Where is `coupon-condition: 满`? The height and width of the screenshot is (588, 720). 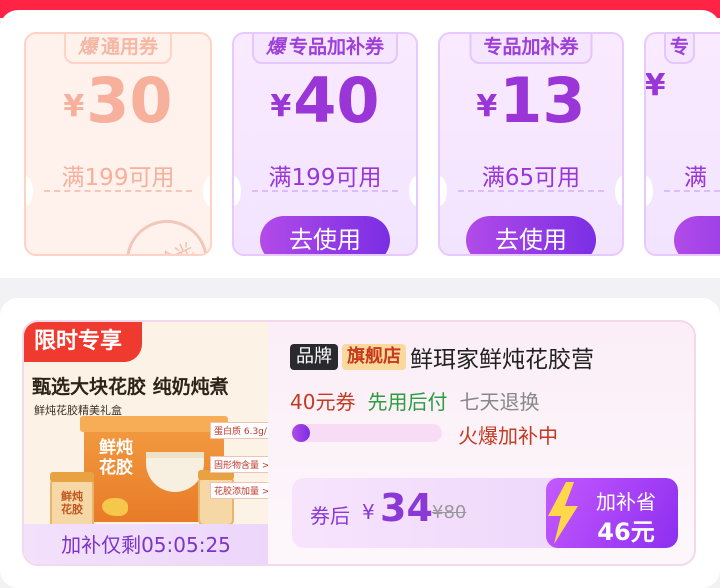 coupon-condition: 满 is located at coordinates (695, 178).